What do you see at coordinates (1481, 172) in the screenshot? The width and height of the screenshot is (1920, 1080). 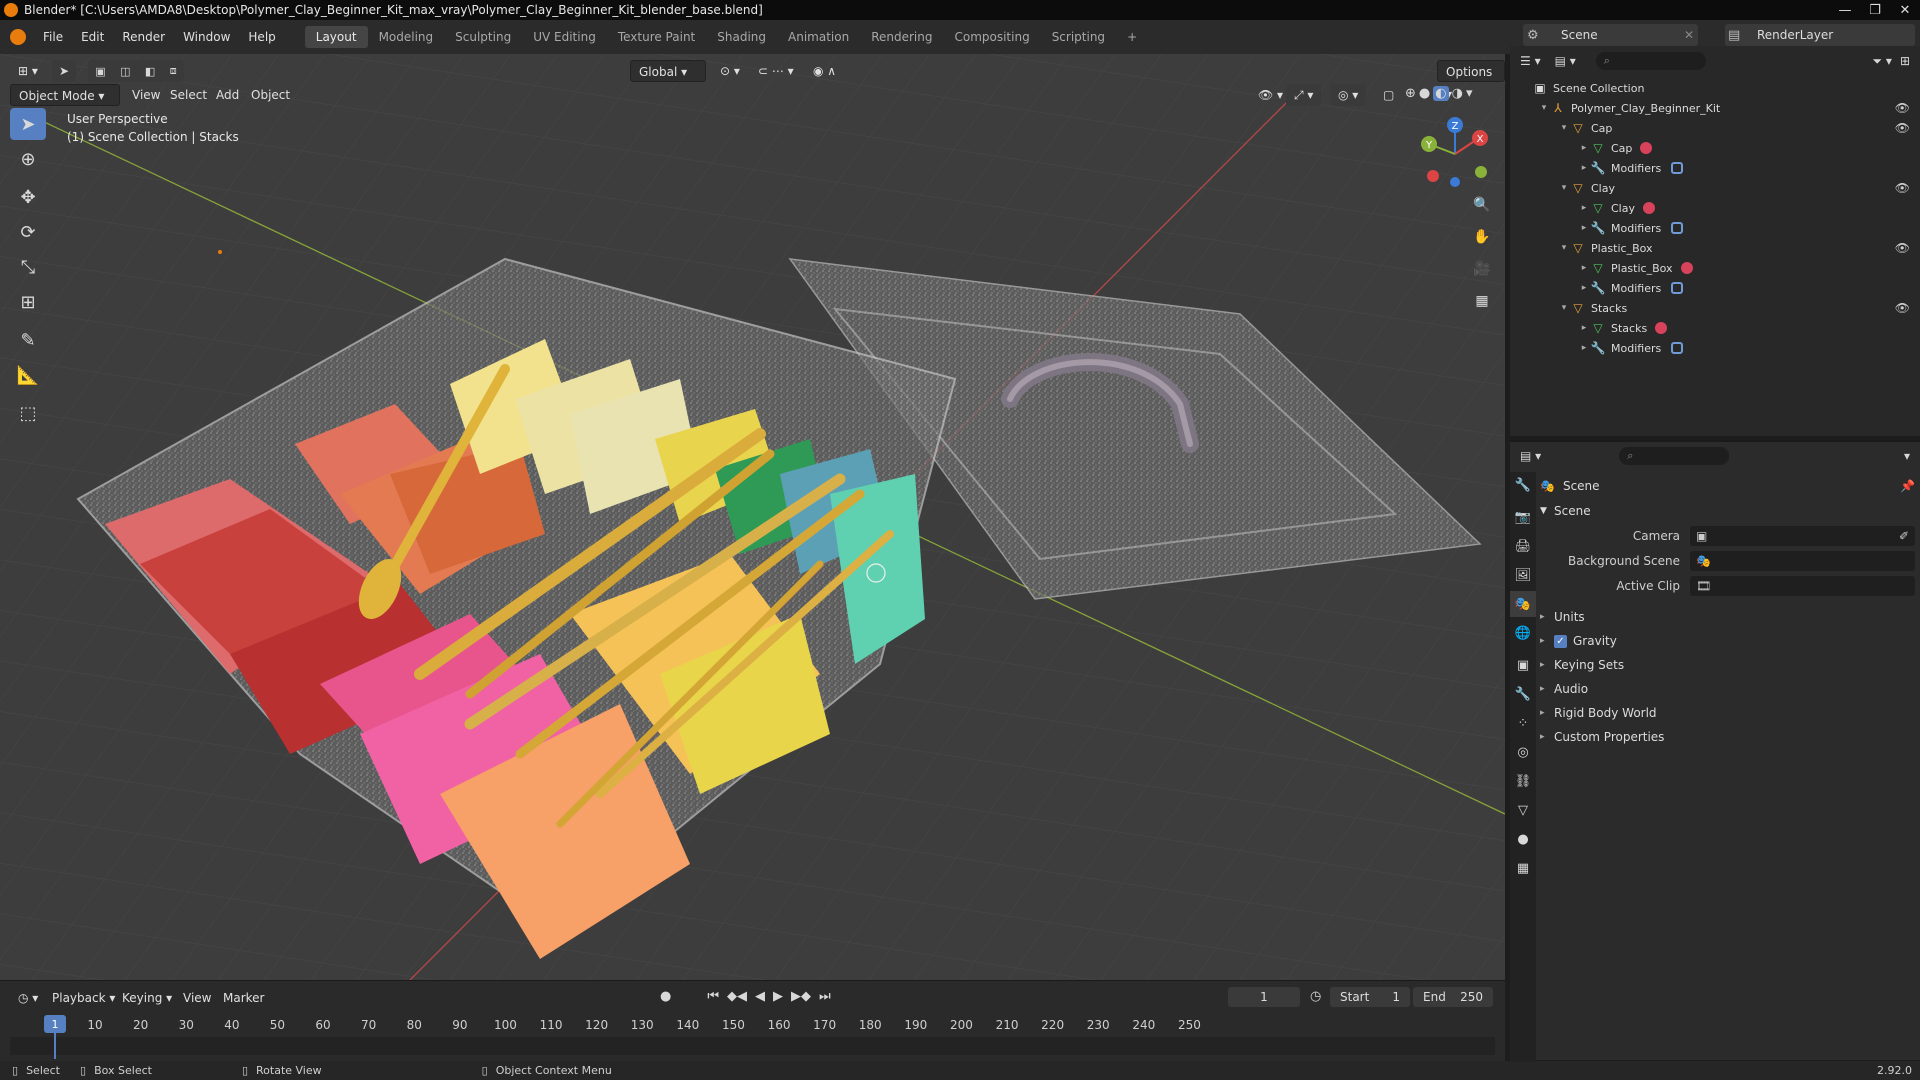 I see `gizmo-neg-y-icon` at bounding box center [1481, 172].